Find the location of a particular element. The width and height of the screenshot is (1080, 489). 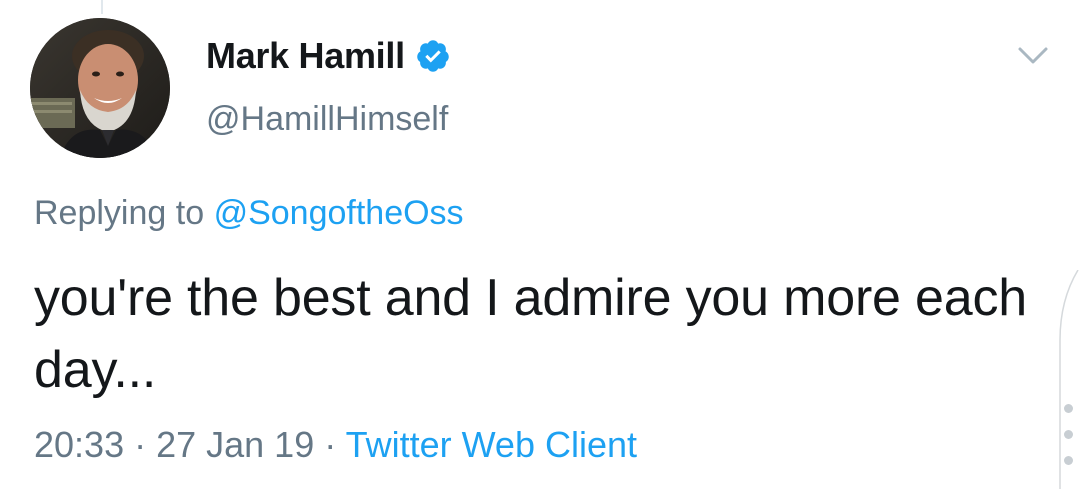

chevron-down-icon is located at coordinates (1033, 56).